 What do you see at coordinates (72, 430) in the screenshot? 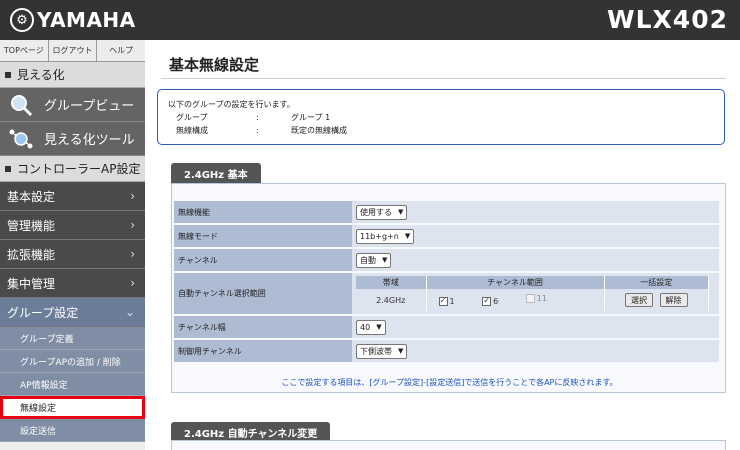
I see `submenu-send-settings: 設定送信` at bounding box center [72, 430].